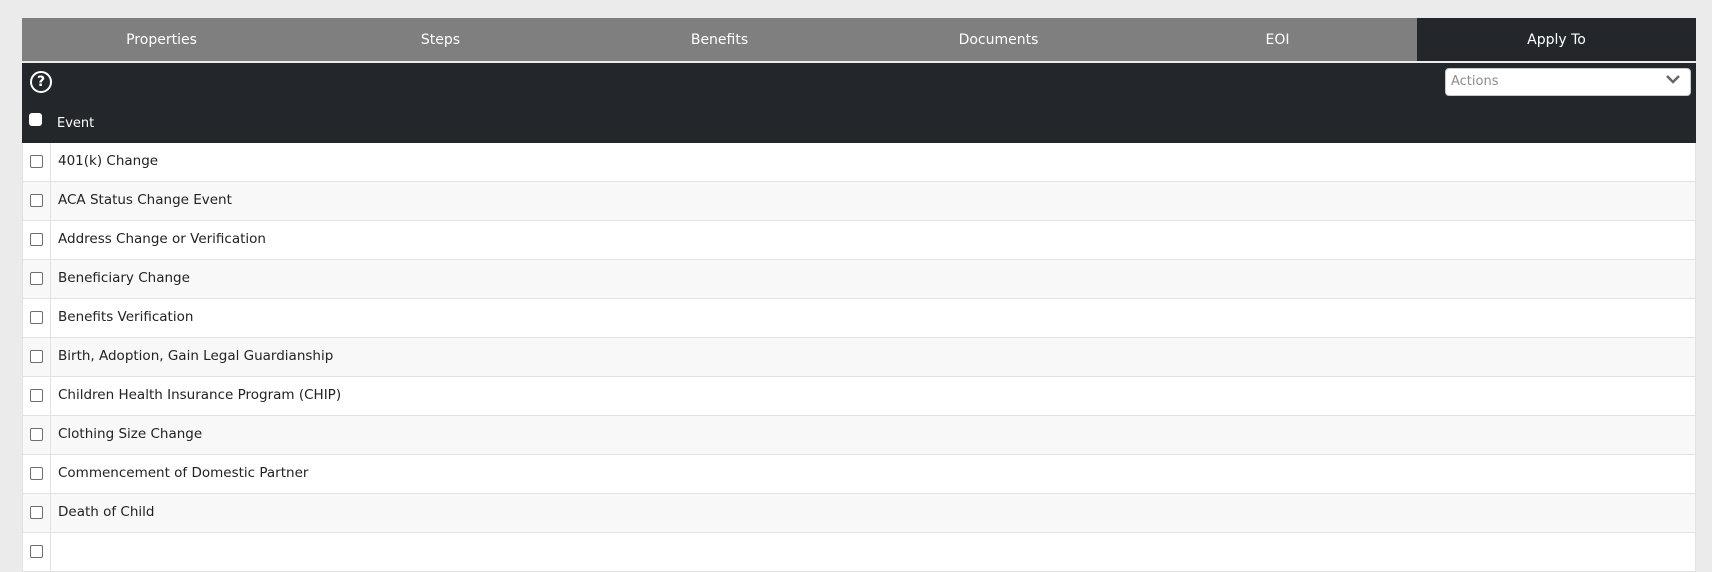  I want to click on table-row: 401(k) Change, so click(859, 162).